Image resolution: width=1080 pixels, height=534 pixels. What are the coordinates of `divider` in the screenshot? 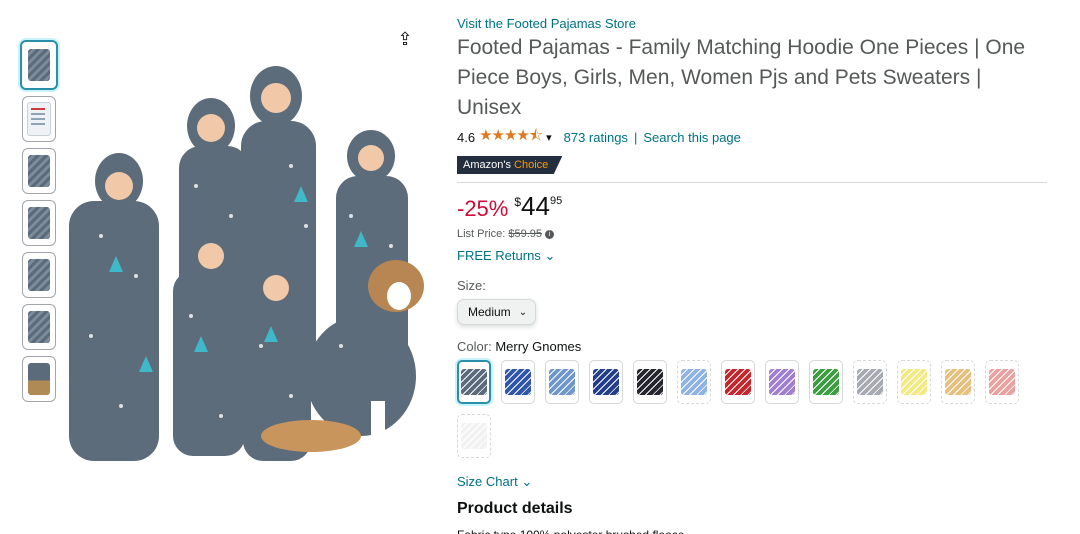 It's located at (752, 182).